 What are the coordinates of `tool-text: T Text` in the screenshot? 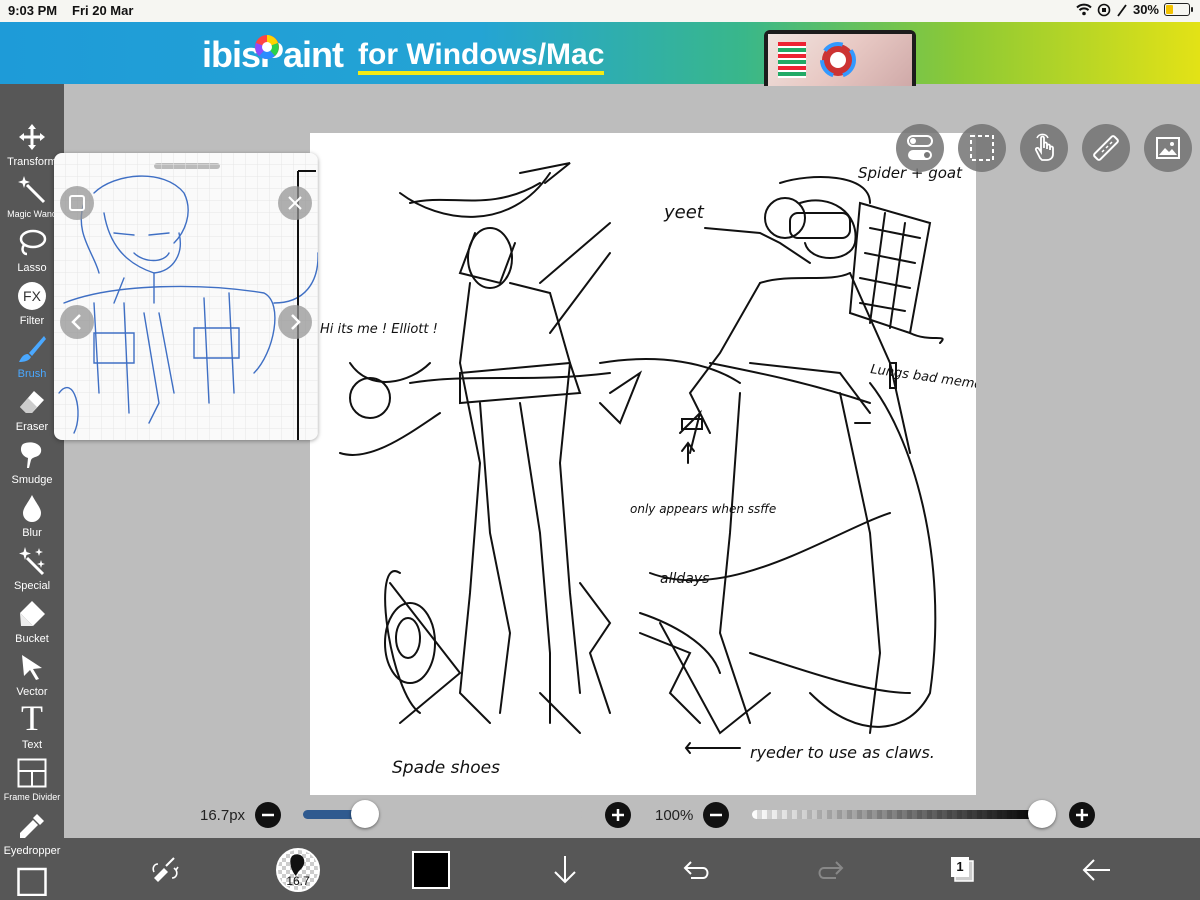 It's located at (32, 727).